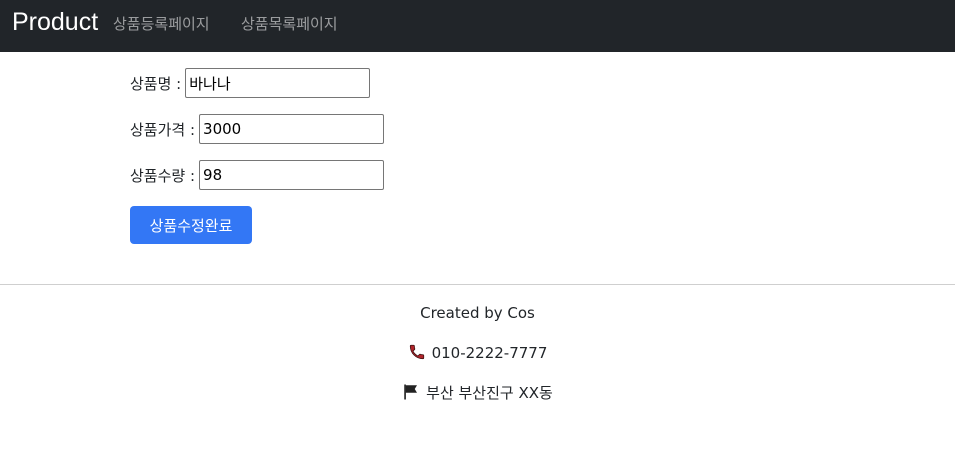  Describe the element at coordinates (477, 313) in the screenshot. I see `footer-created-by: Created by Cos` at that location.